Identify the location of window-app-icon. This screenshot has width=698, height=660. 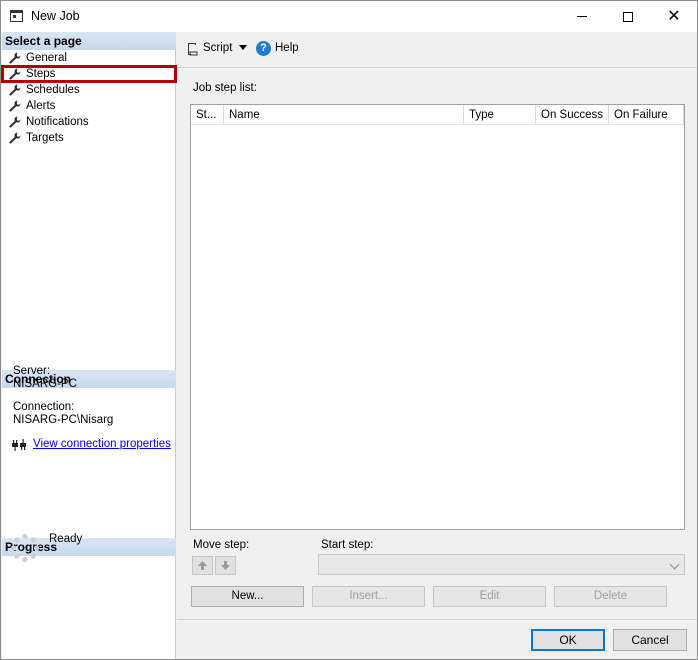
(16, 16).